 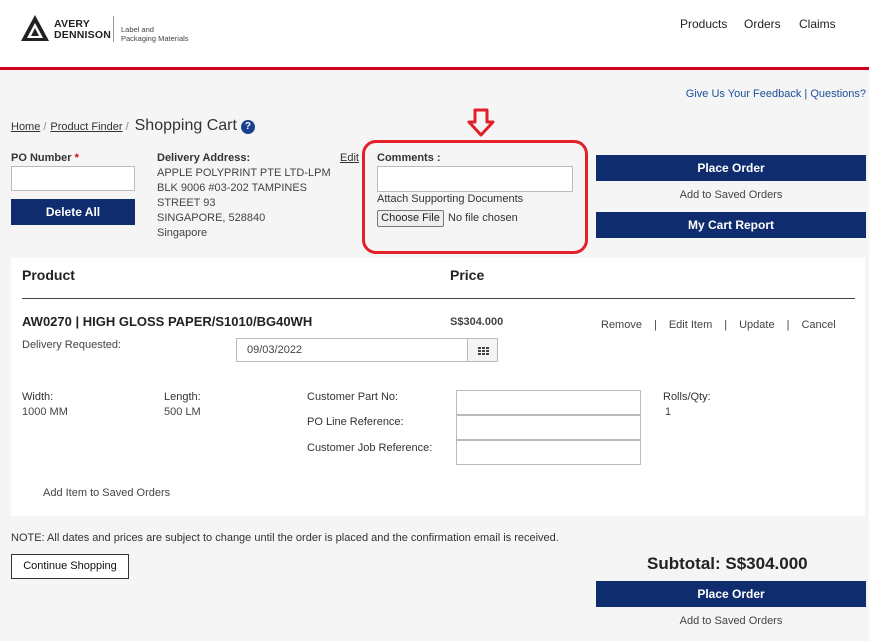 I want to click on edit-address-link: Edit, so click(x=349, y=158).